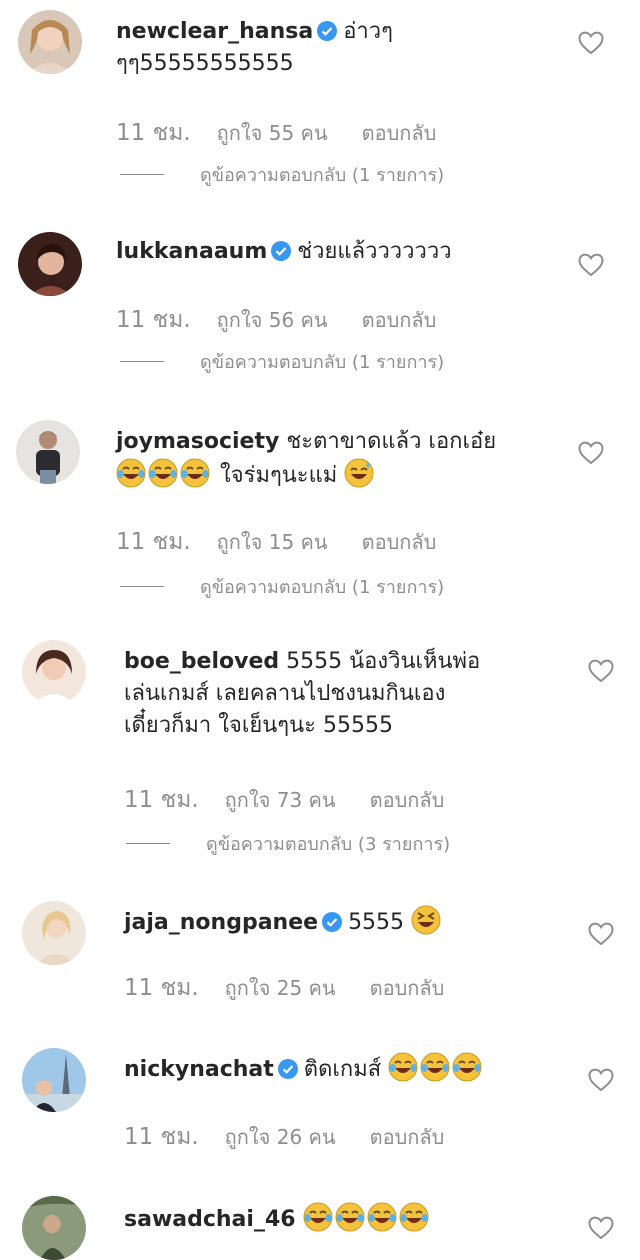 This screenshot has width=640, height=1260. Describe the element at coordinates (279, 475) in the screenshot. I see `comment-line: ใจร่มๆนะแม่` at that location.